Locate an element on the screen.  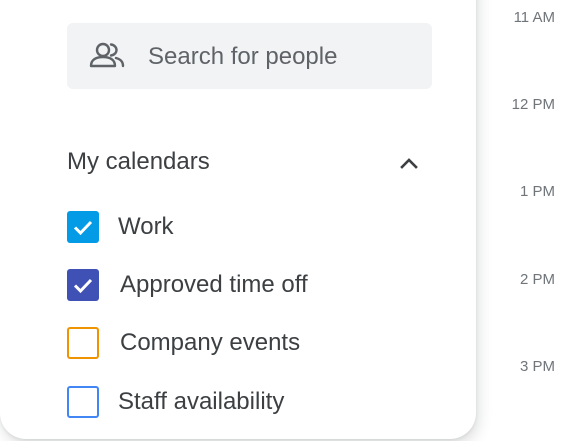
approved-time-off-checkbox is located at coordinates (83, 285).